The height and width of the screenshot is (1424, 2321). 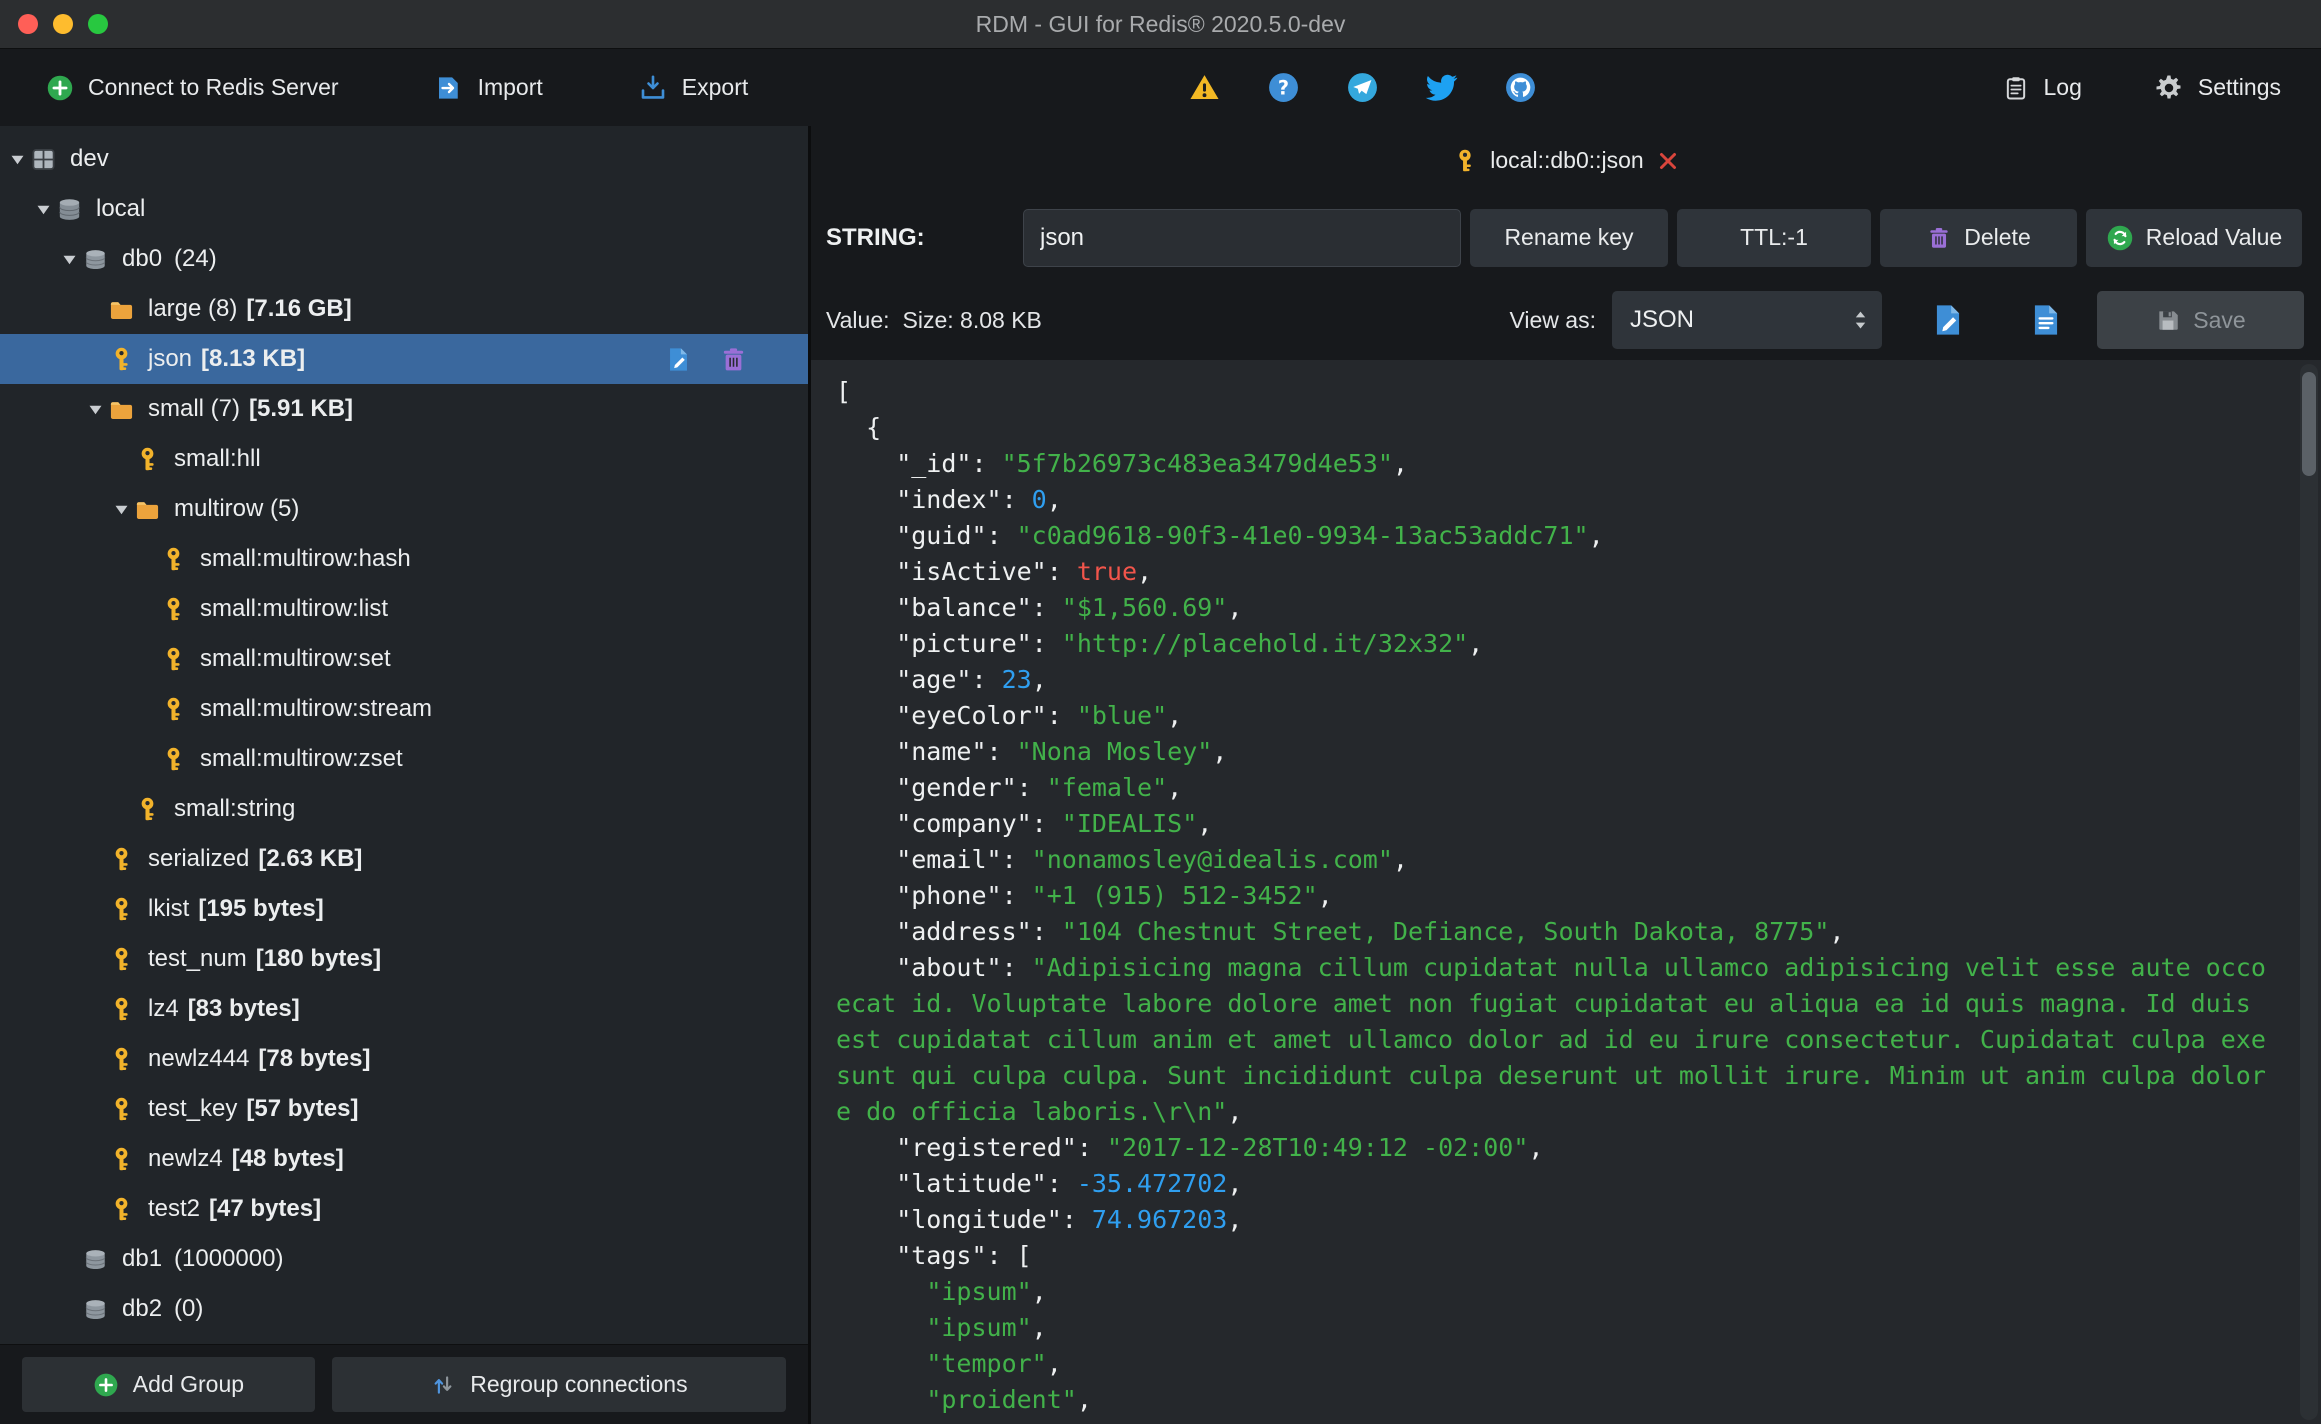 I want to click on save-button: Save, so click(x=2200, y=320).